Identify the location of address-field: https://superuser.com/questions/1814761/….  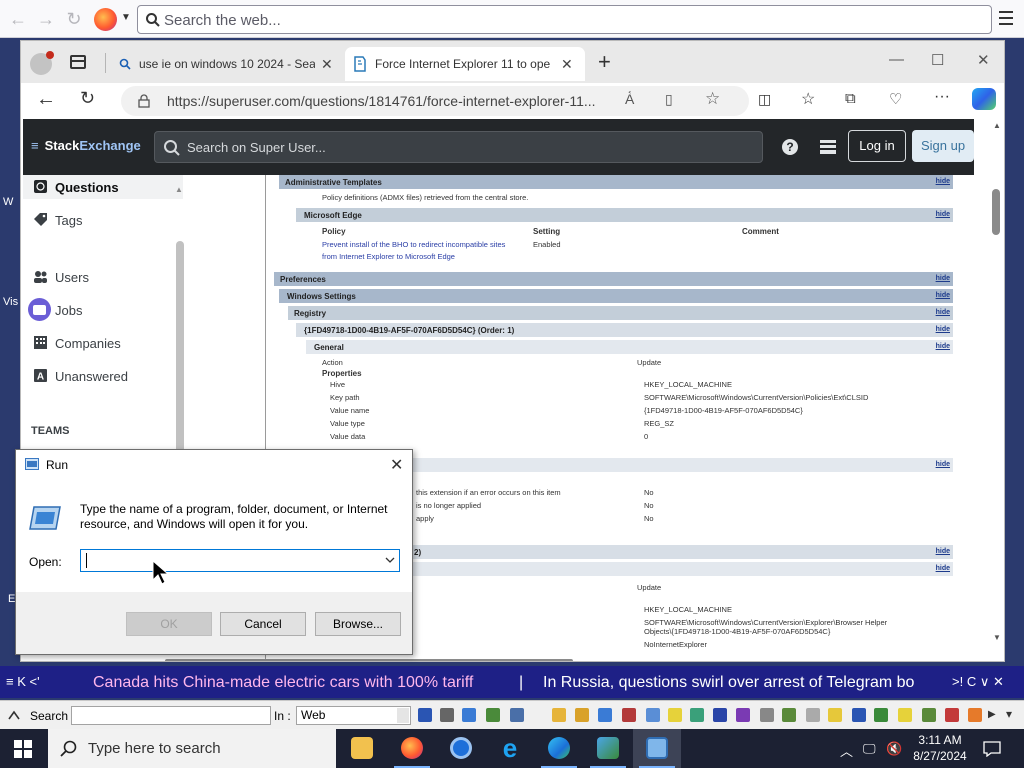
(435, 101).